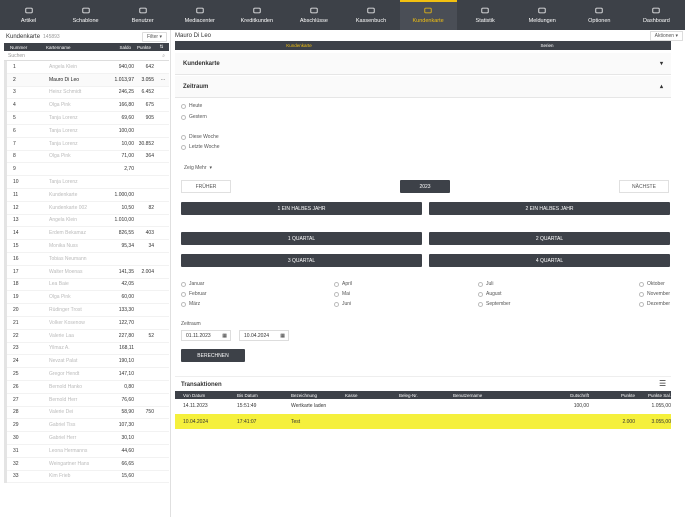 Image resolution: width=685 pixels, height=517 pixels. What do you see at coordinates (654, 294) in the screenshot?
I see `month-radio-november: November` at bounding box center [654, 294].